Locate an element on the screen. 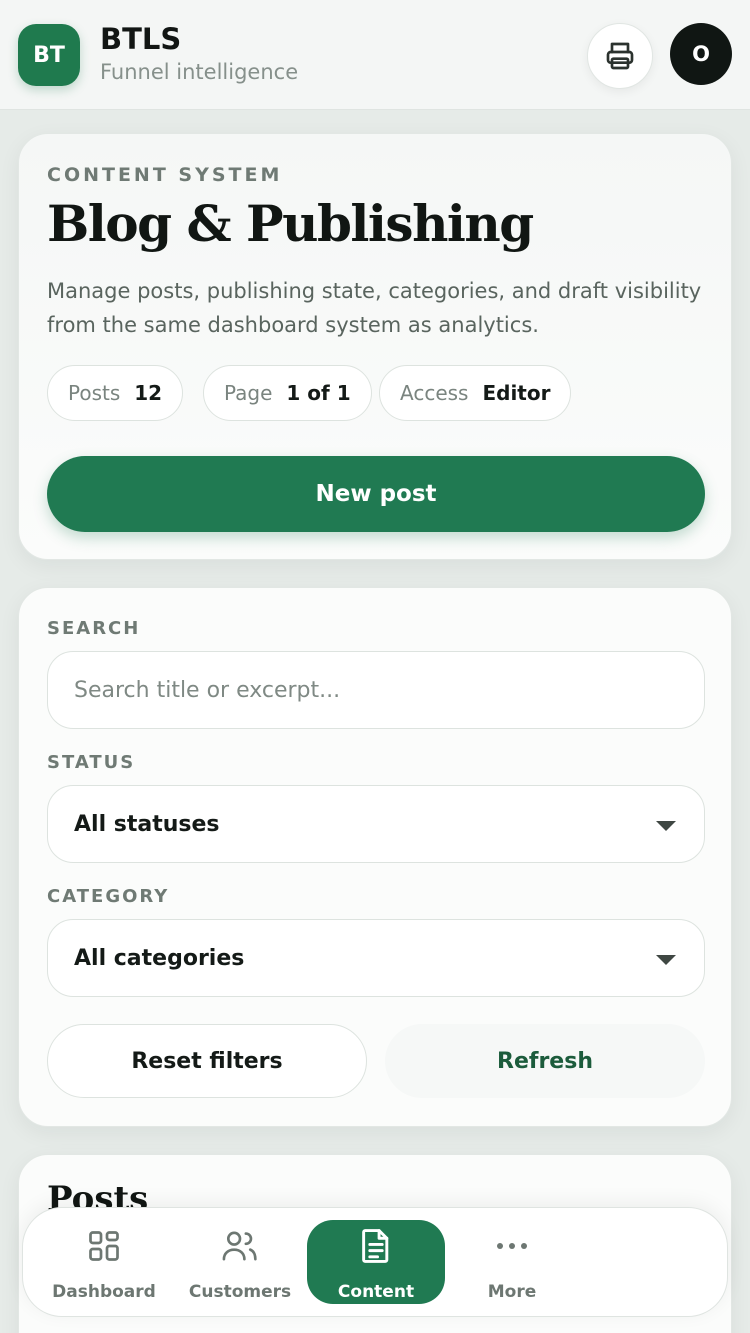 The image size is (750, 1333). brand-name: BTLS is located at coordinates (141, 39).